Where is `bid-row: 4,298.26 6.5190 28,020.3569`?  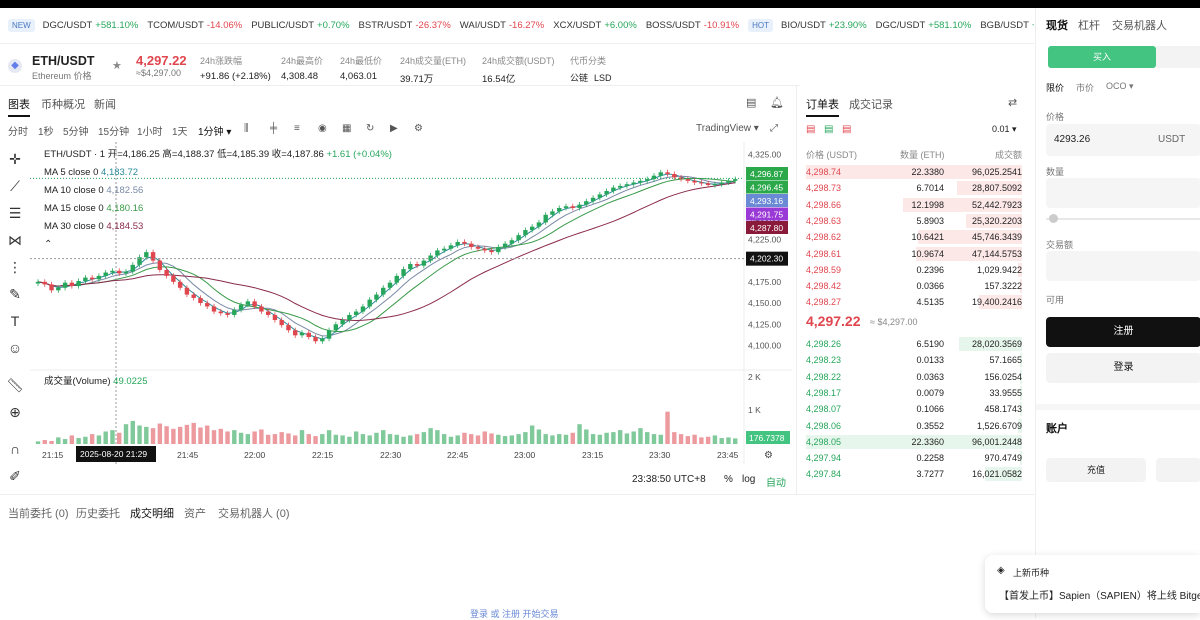
bid-row: 4,298.26 6.5190 28,020.3569 is located at coordinates (914, 344).